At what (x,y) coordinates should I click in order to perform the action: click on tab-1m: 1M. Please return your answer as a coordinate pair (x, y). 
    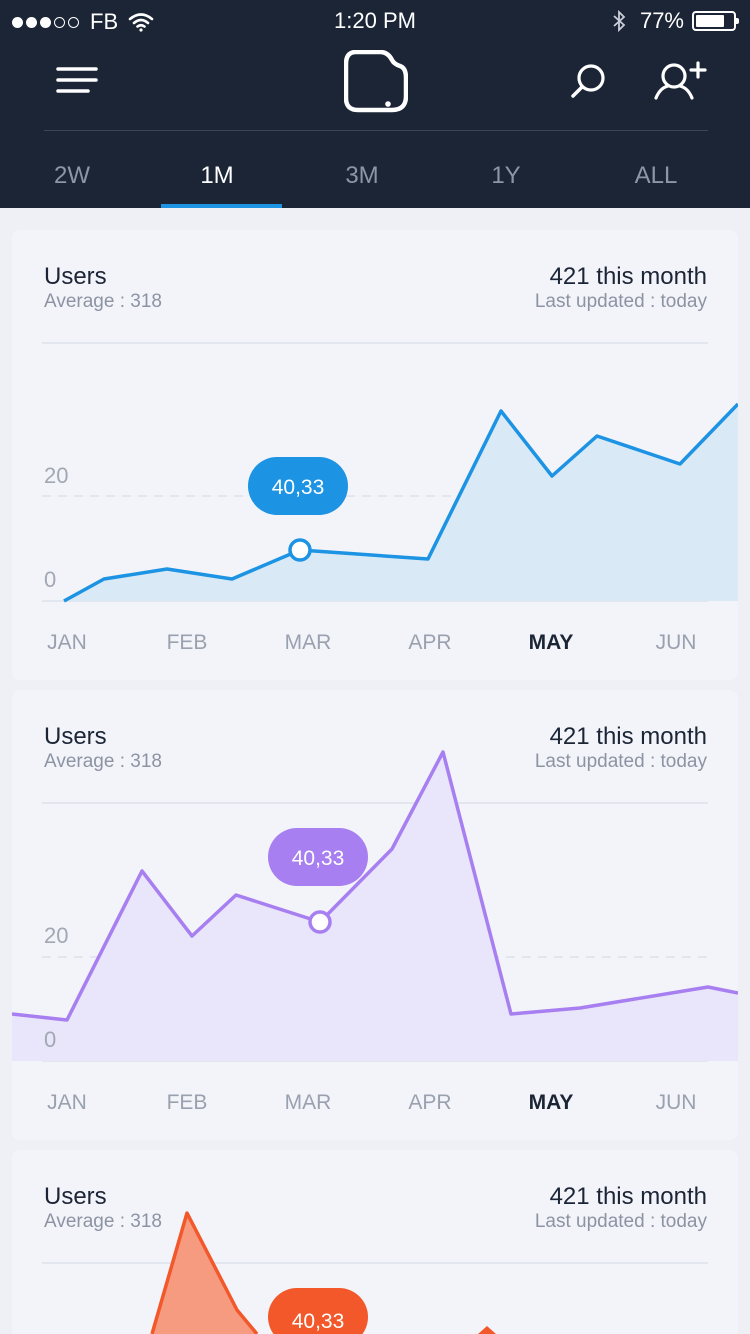
    Looking at the image, I should click on (217, 176).